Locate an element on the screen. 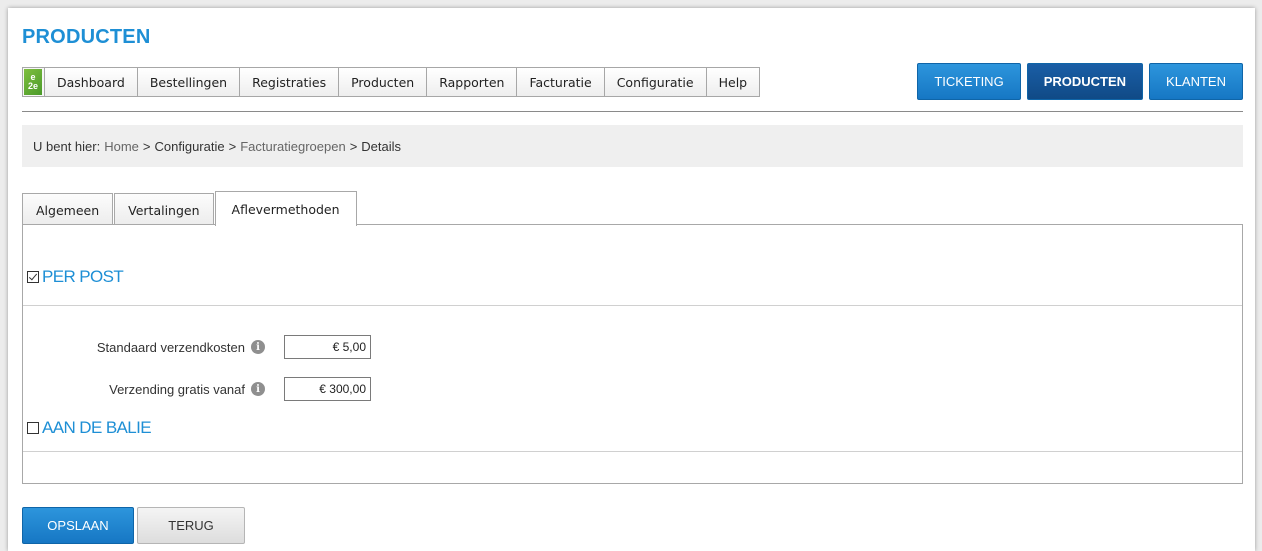 This screenshot has width=1262, height=551. producten-button: PRODUCTEN is located at coordinates (1085, 81).